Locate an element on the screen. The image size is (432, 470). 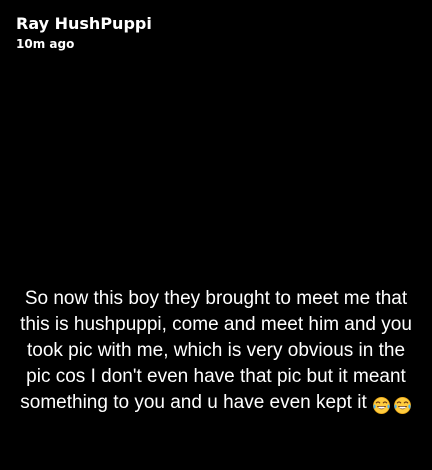
story-header: Ray HushPuppi 10m ago is located at coordinates (84, 33).